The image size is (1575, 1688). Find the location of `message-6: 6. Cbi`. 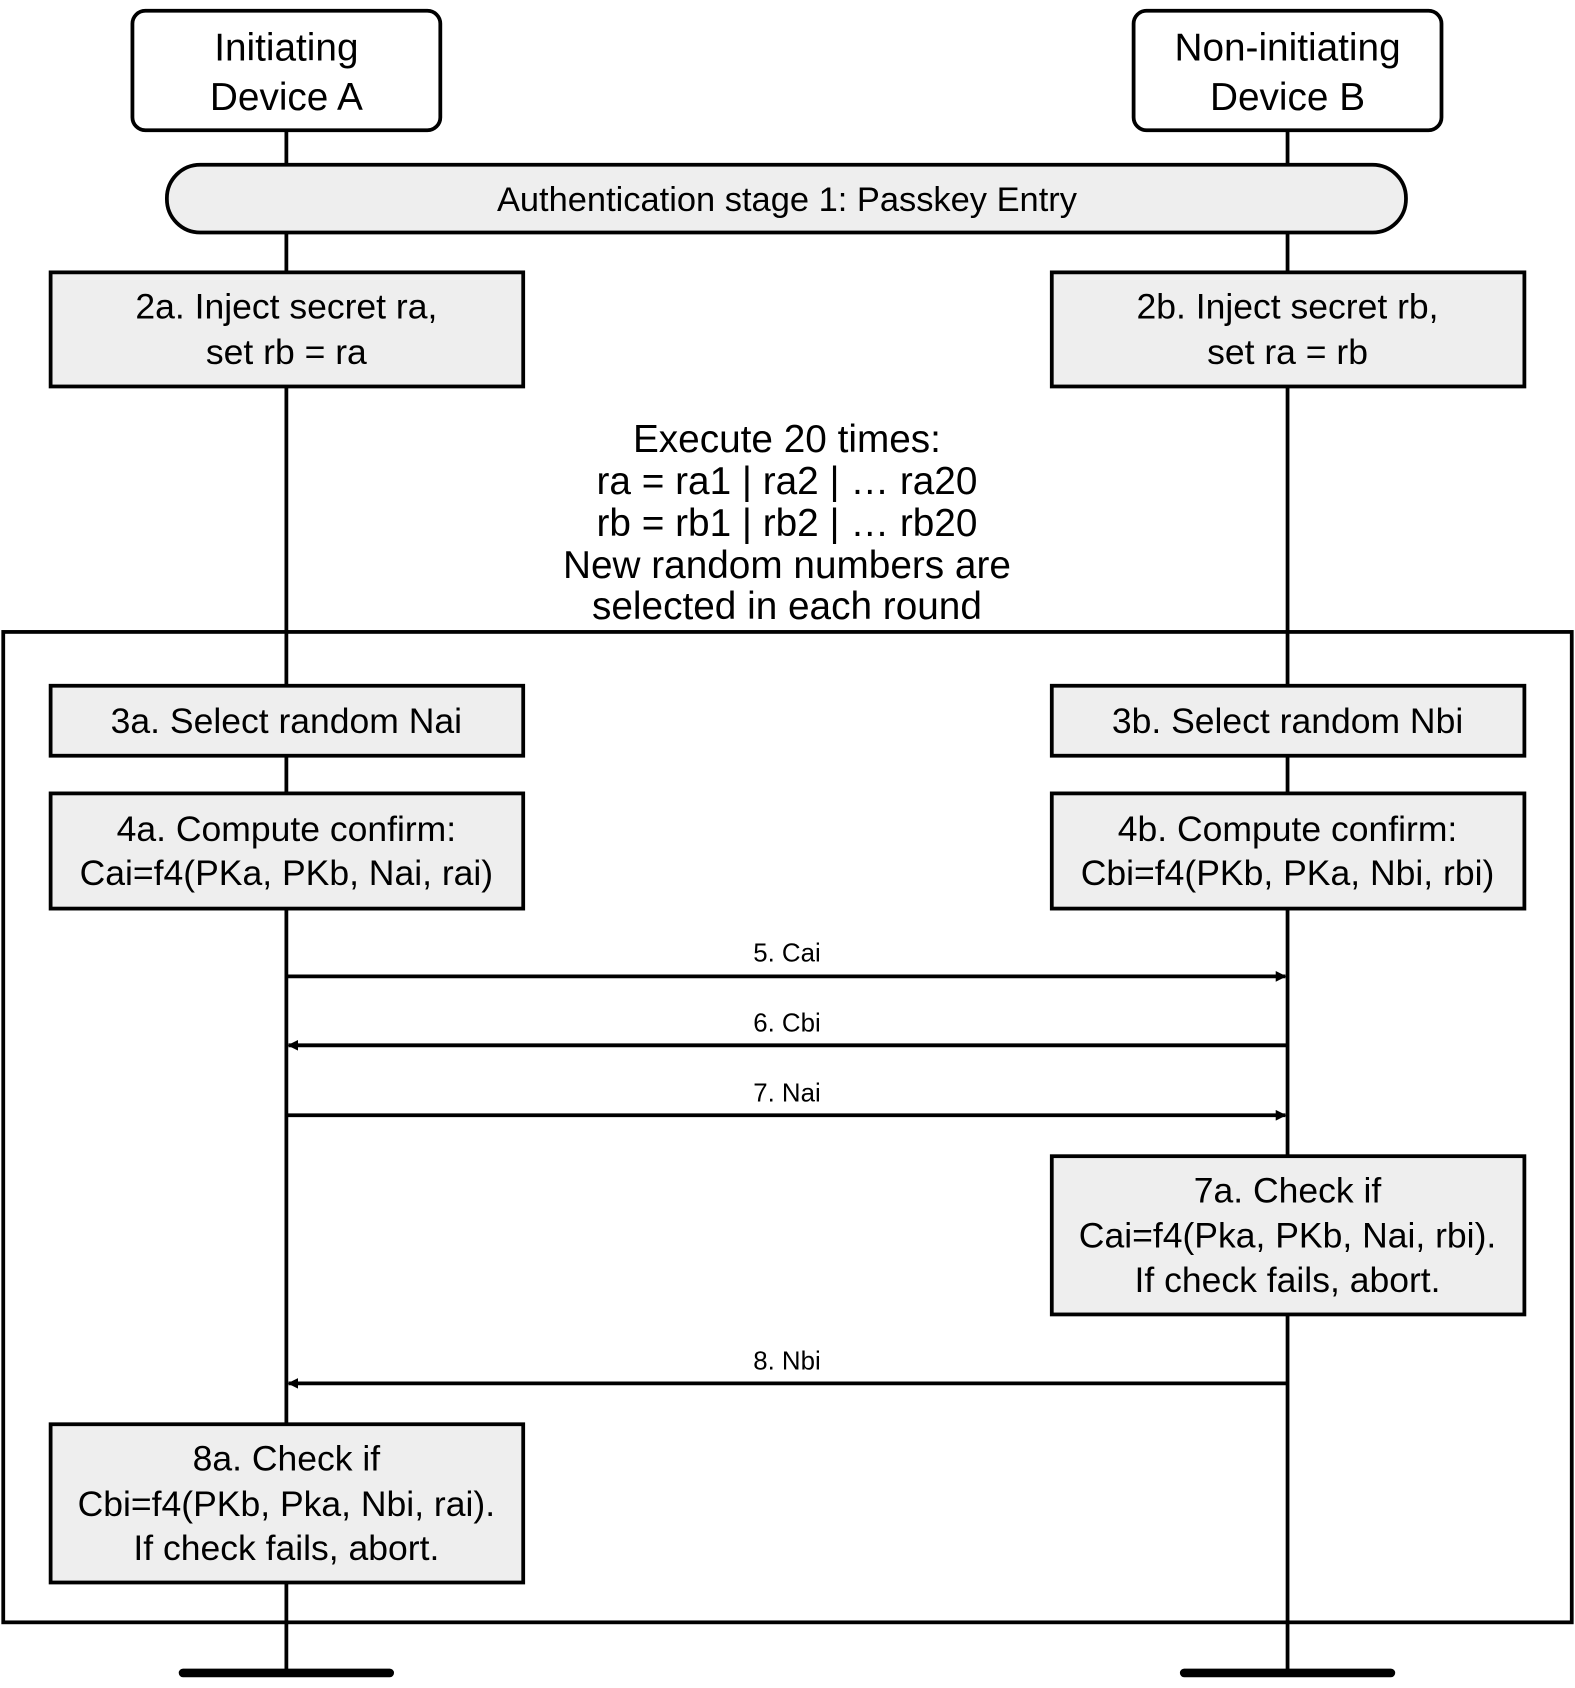

message-6: 6. Cbi is located at coordinates (787, 1030).